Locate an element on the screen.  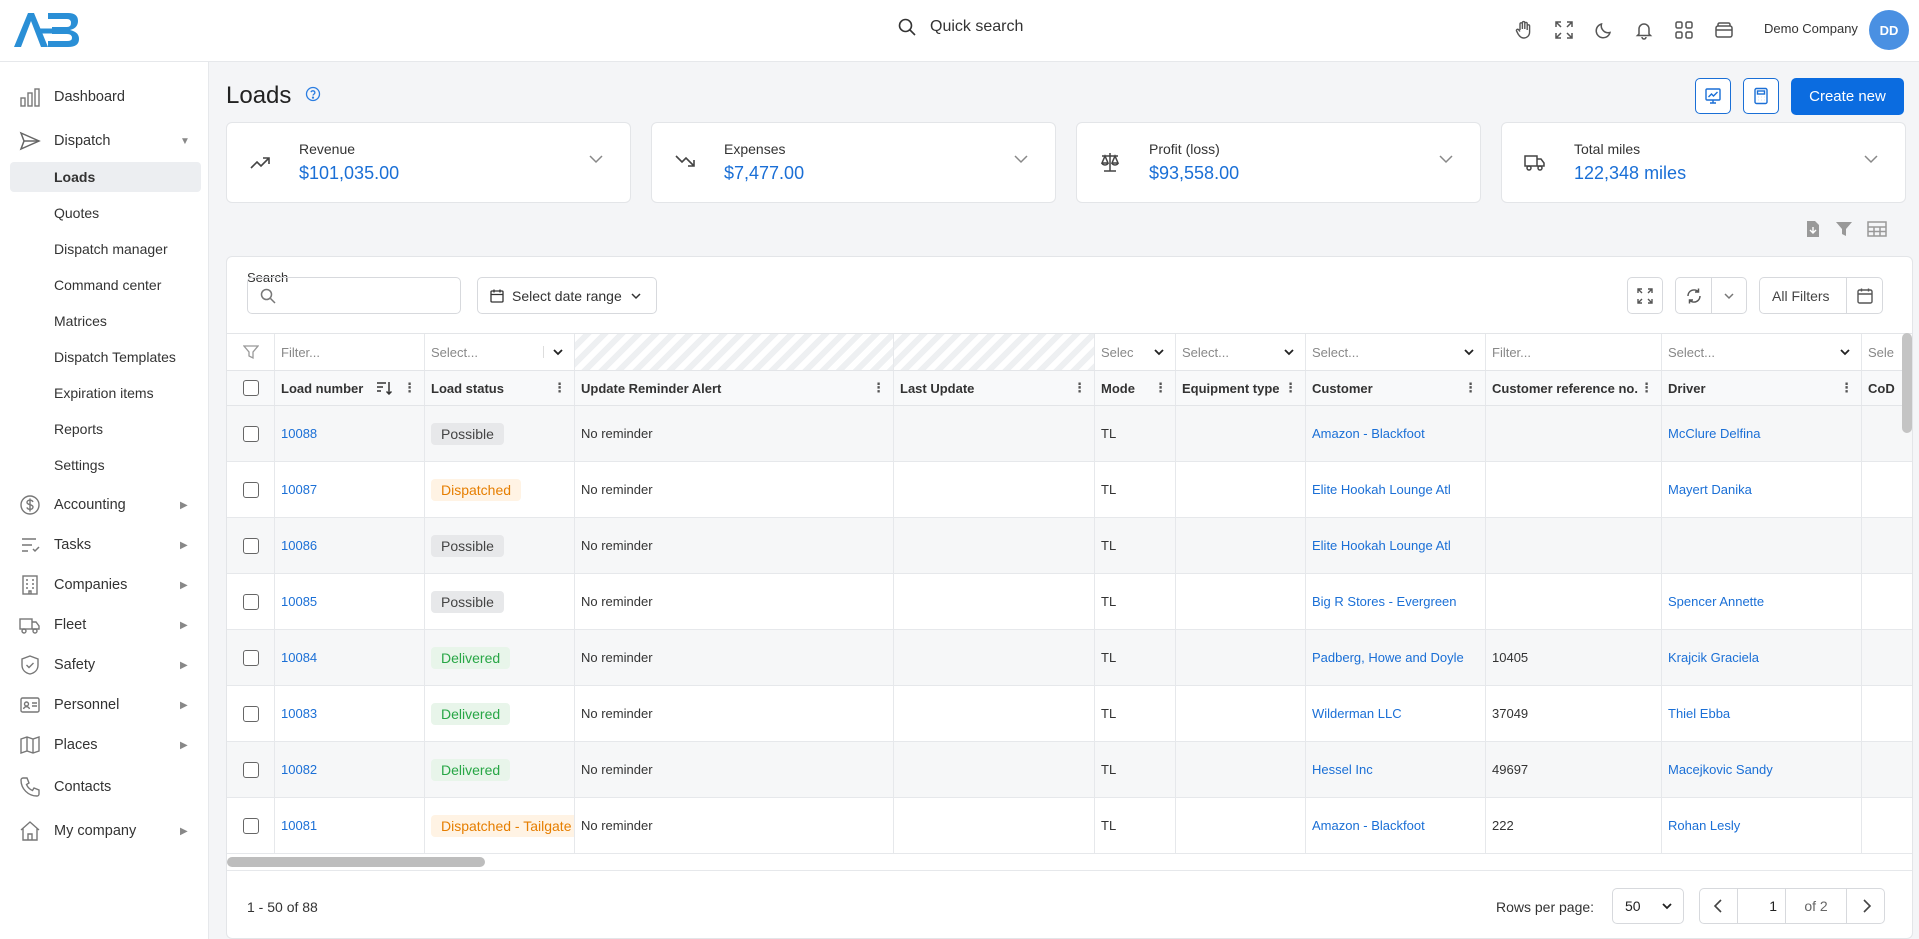
cell-driver-text: Rohan Lesly is located at coordinates (1704, 825).